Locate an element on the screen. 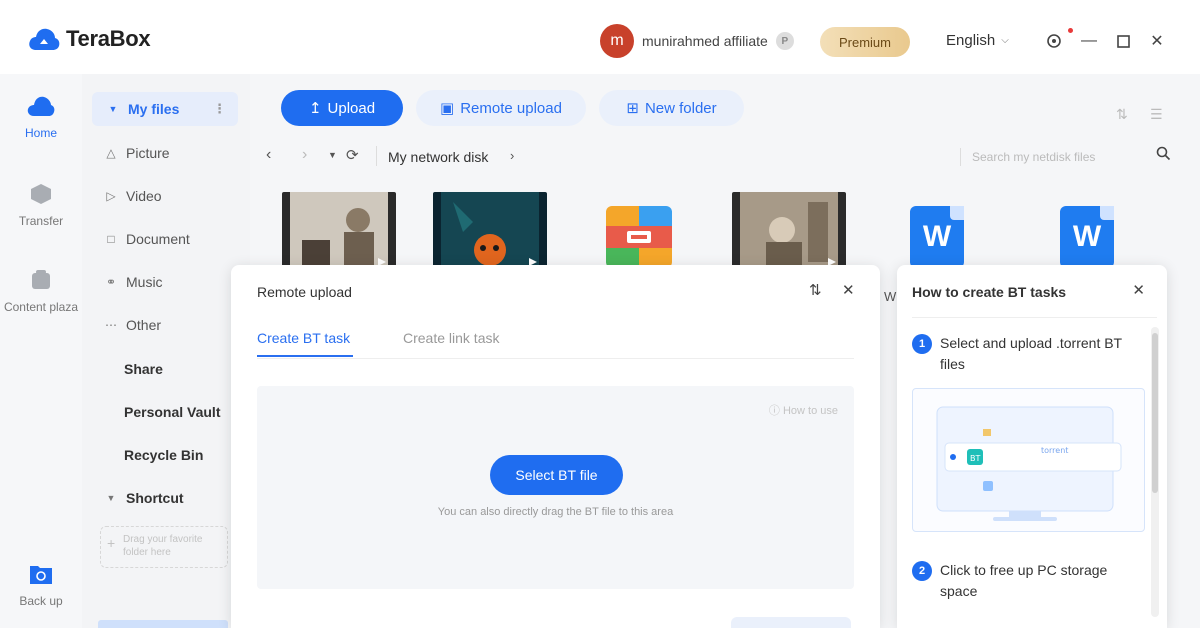 The image size is (1200, 628). sidebar-item-video: ▷ Video is located at coordinates (133, 196).